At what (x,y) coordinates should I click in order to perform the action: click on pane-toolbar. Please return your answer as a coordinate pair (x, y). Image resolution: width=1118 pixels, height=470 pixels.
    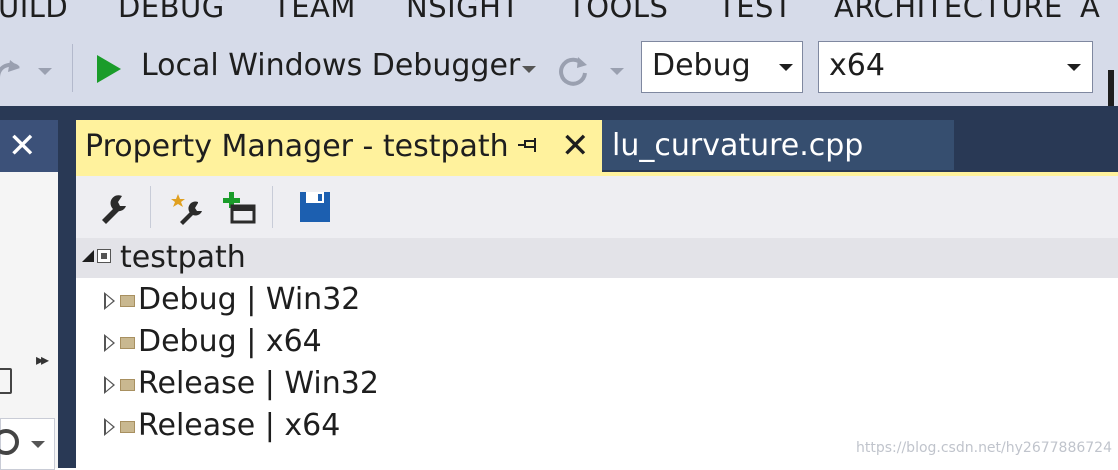
    Looking at the image, I should click on (597, 207).